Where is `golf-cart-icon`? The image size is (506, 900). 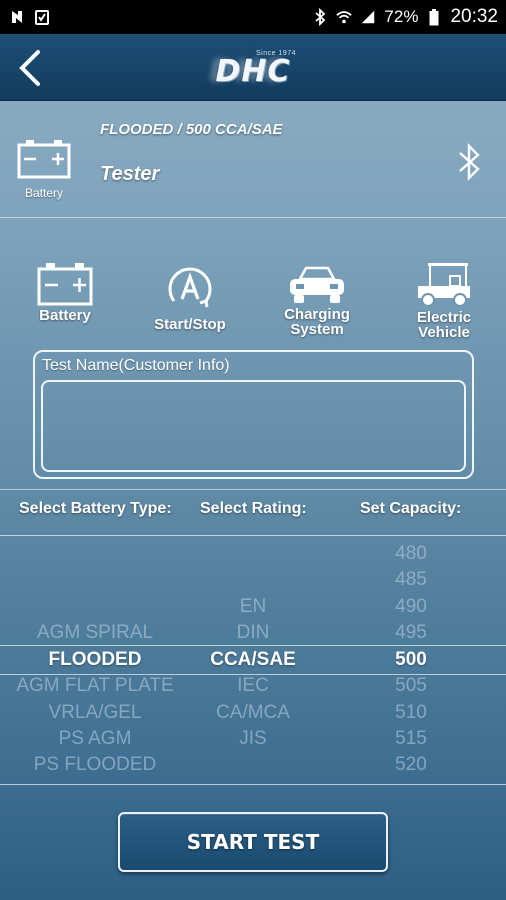
golf-cart-icon is located at coordinates (444, 285).